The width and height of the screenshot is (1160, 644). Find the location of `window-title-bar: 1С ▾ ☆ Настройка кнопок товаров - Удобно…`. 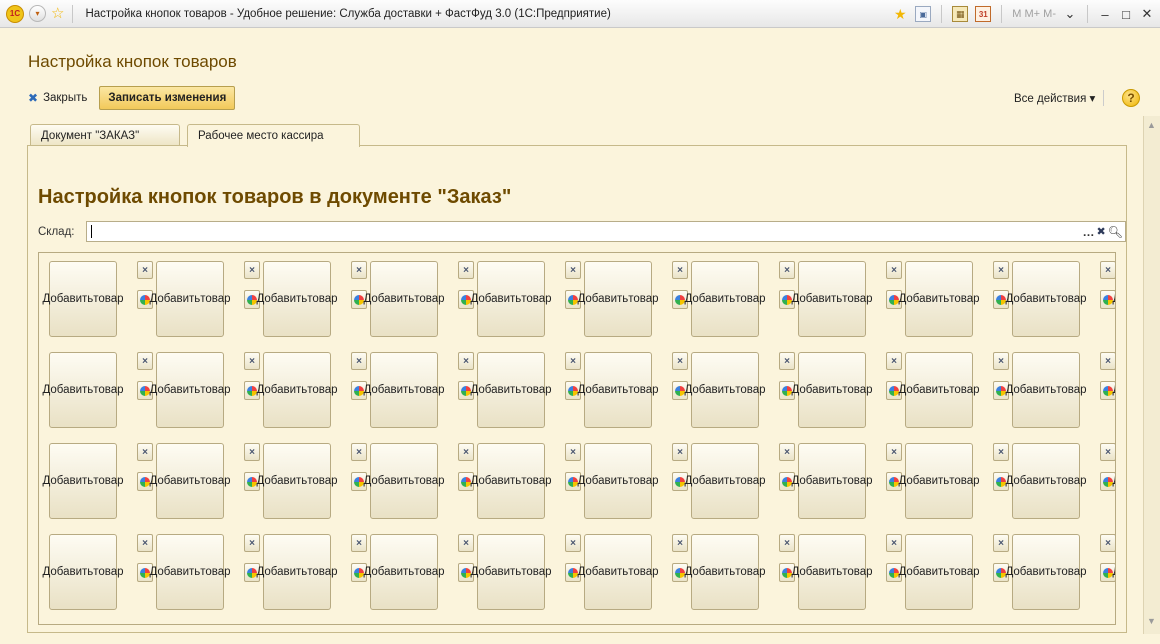

window-title-bar: 1С ▾ ☆ Настройка кнопок товаров - Удобно… is located at coordinates (580, 14).